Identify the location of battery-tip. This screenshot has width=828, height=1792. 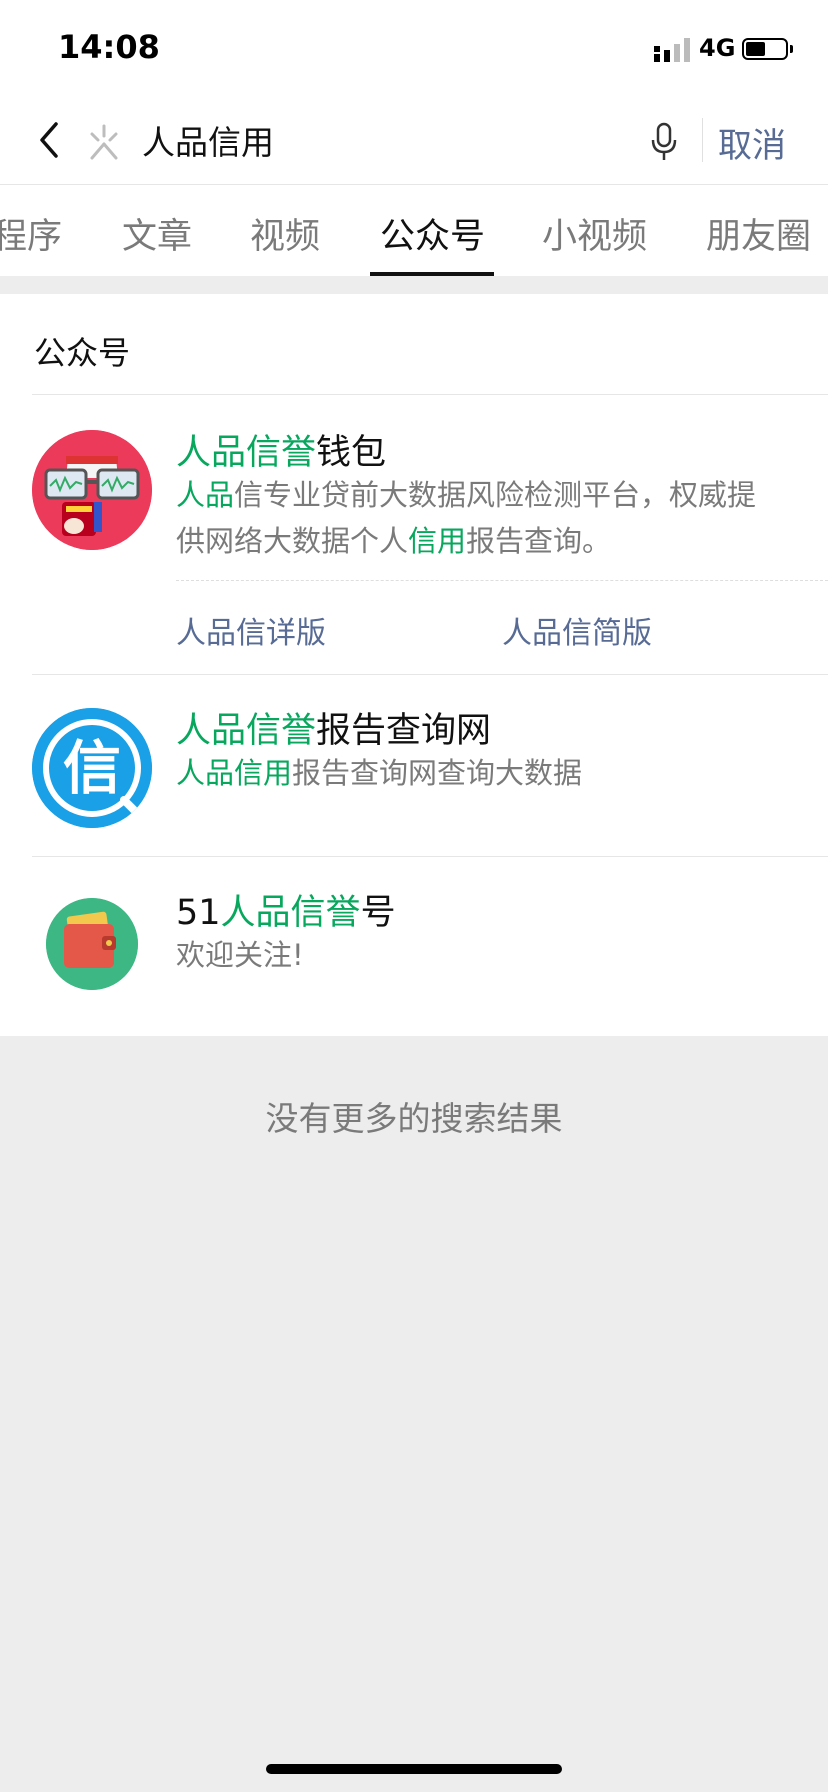
(791, 49).